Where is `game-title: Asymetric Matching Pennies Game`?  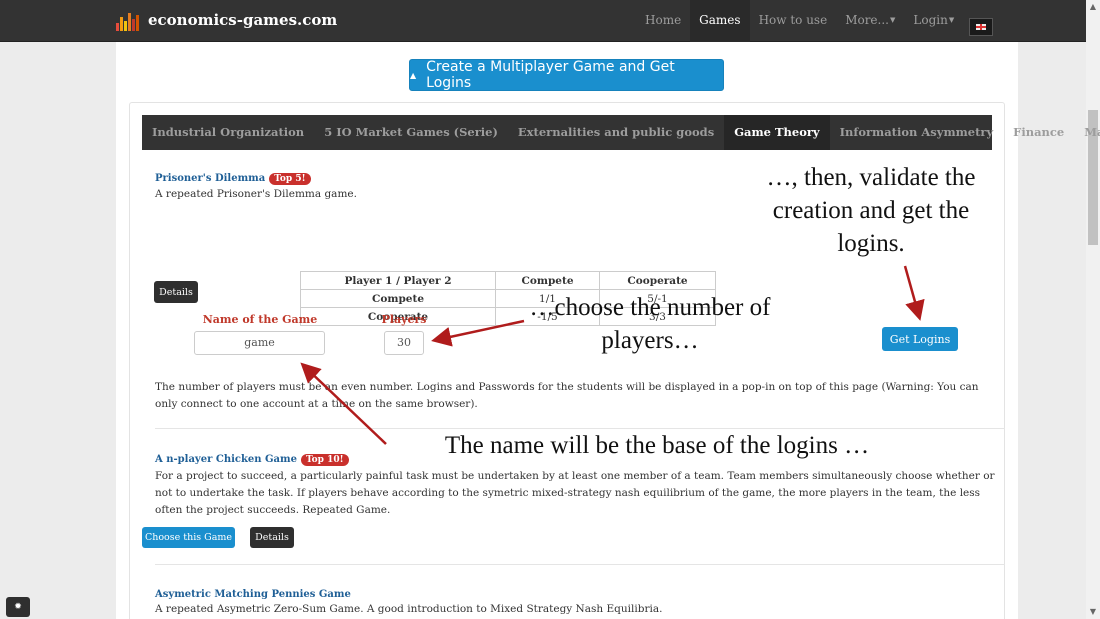 game-title: Asymetric Matching Pennies Game is located at coordinates (253, 594).